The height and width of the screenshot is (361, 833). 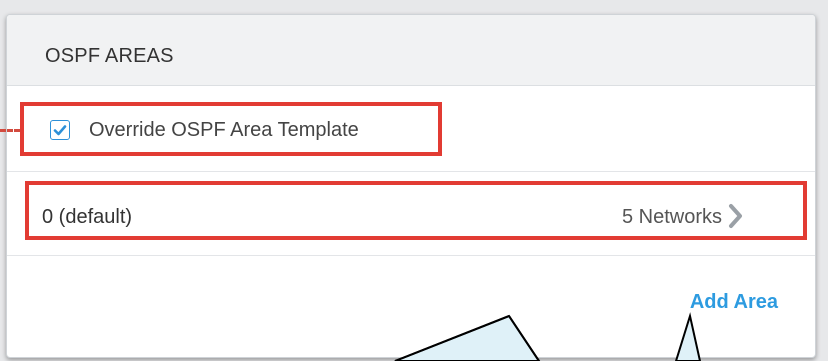 What do you see at coordinates (231, 129) in the screenshot?
I see `highlight-box-override` at bounding box center [231, 129].